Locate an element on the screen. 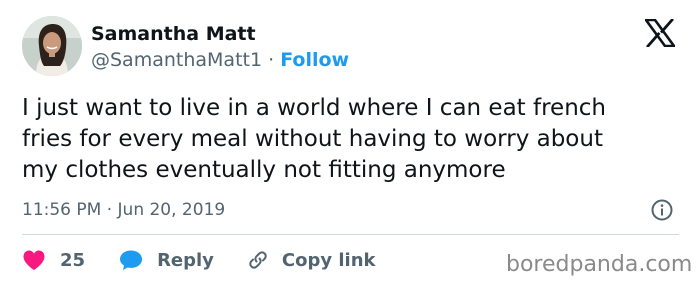 This screenshot has width=700, height=287. watermark: boredpanda.com is located at coordinates (599, 264).